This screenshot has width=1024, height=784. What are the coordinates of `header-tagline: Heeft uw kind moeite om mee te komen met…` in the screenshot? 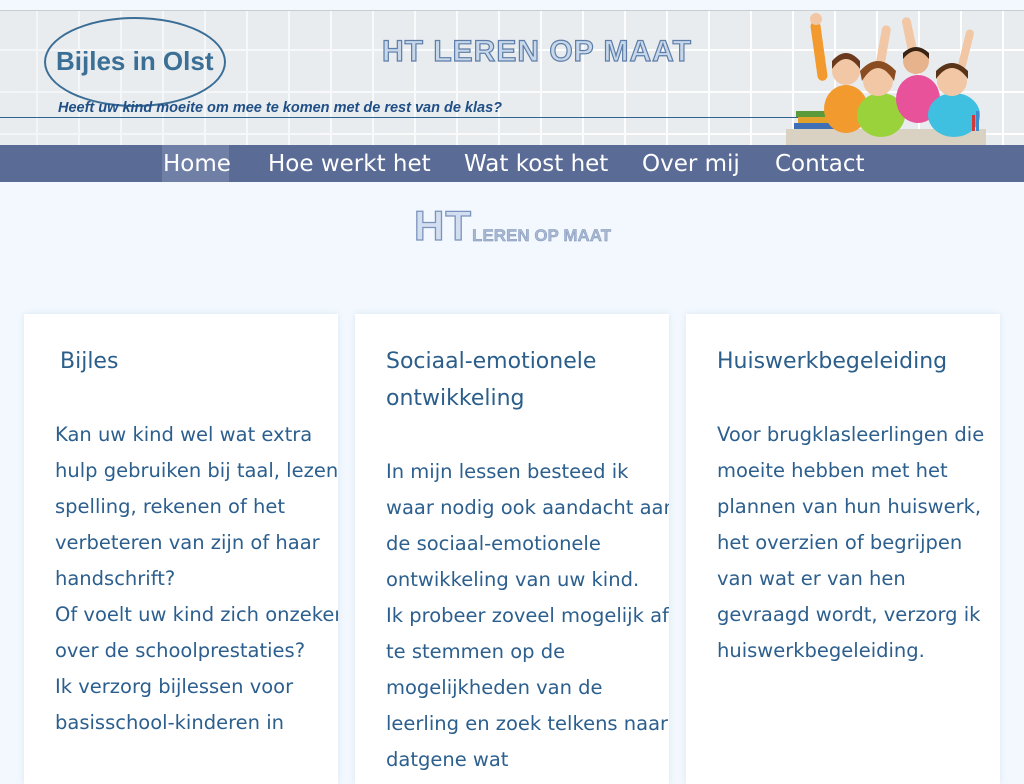 It's located at (280, 108).